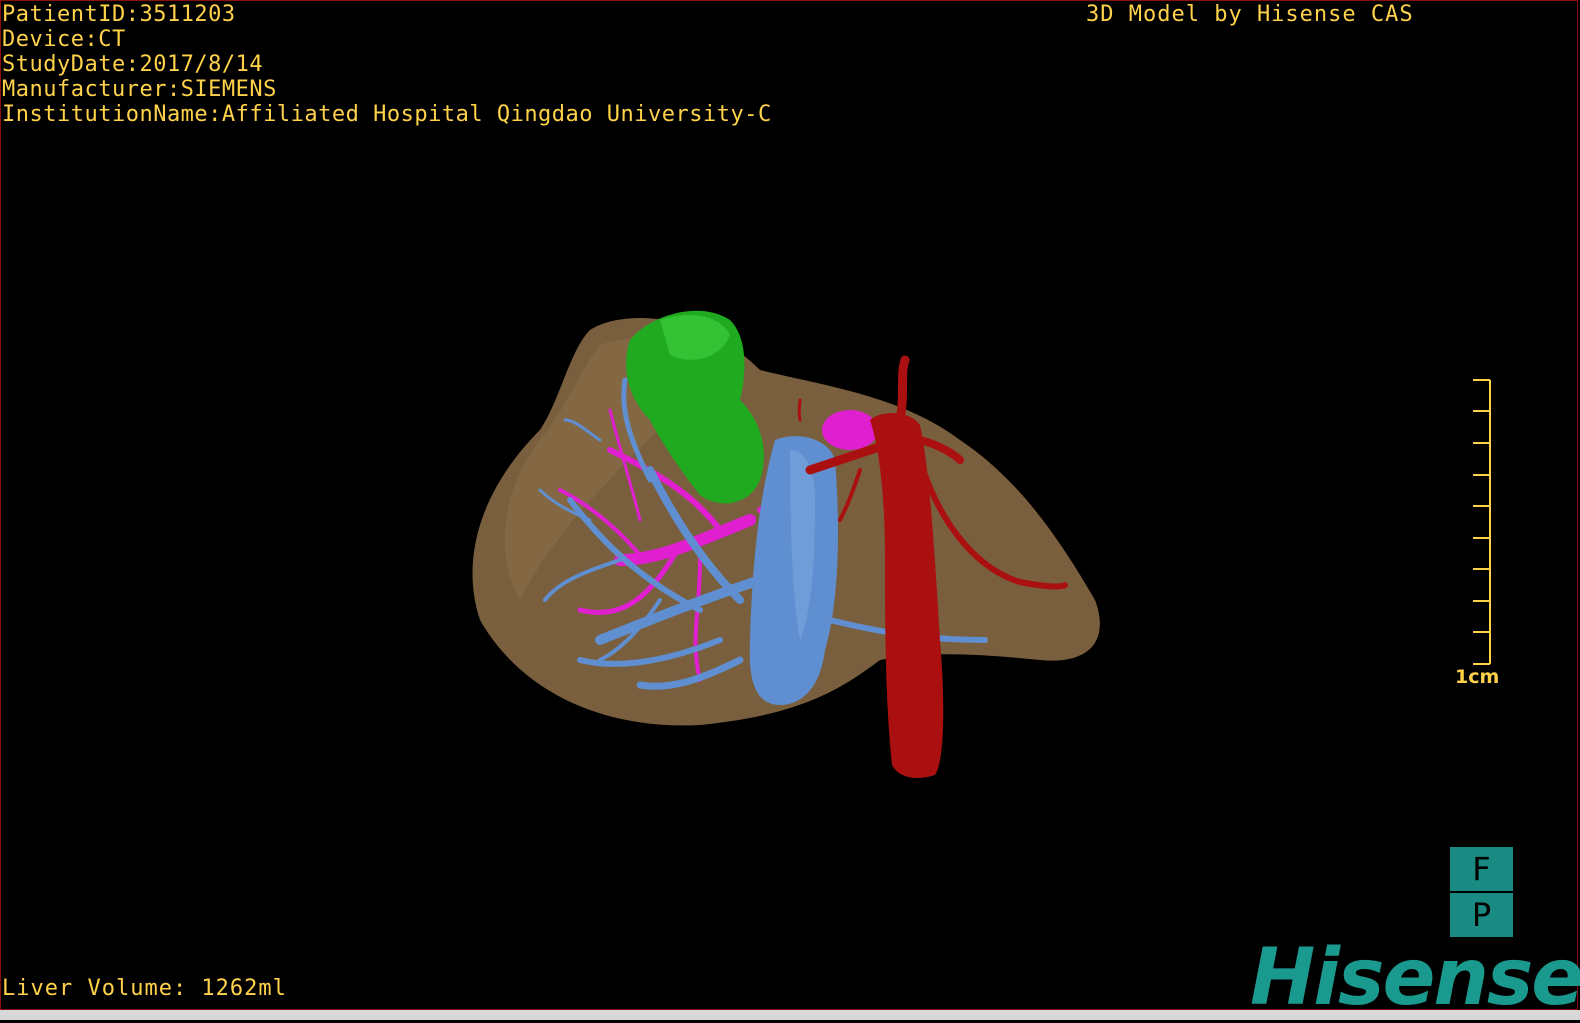  What do you see at coordinates (1481, 915) in the screenshot?
I see `orientation-bottom: P` at bounding box center [1481, 915].